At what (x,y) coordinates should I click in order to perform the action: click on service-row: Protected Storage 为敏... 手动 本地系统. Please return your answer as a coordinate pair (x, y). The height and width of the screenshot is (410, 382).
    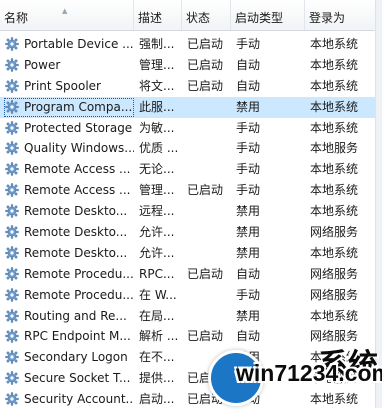
    Looking at the image, I should click on (188, 128).